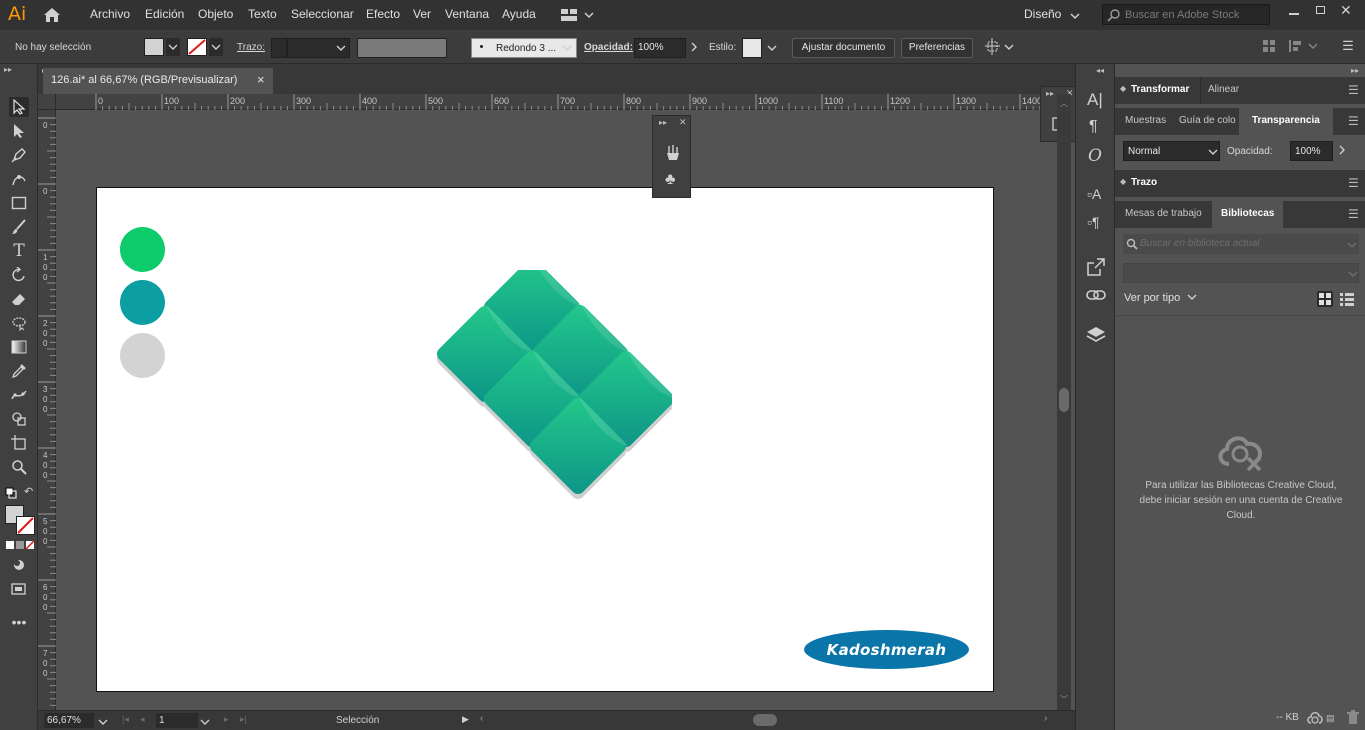 This screenshot has height=730, width=1365. I want to click on eyedropper-tool-icon, so click(19, 371).